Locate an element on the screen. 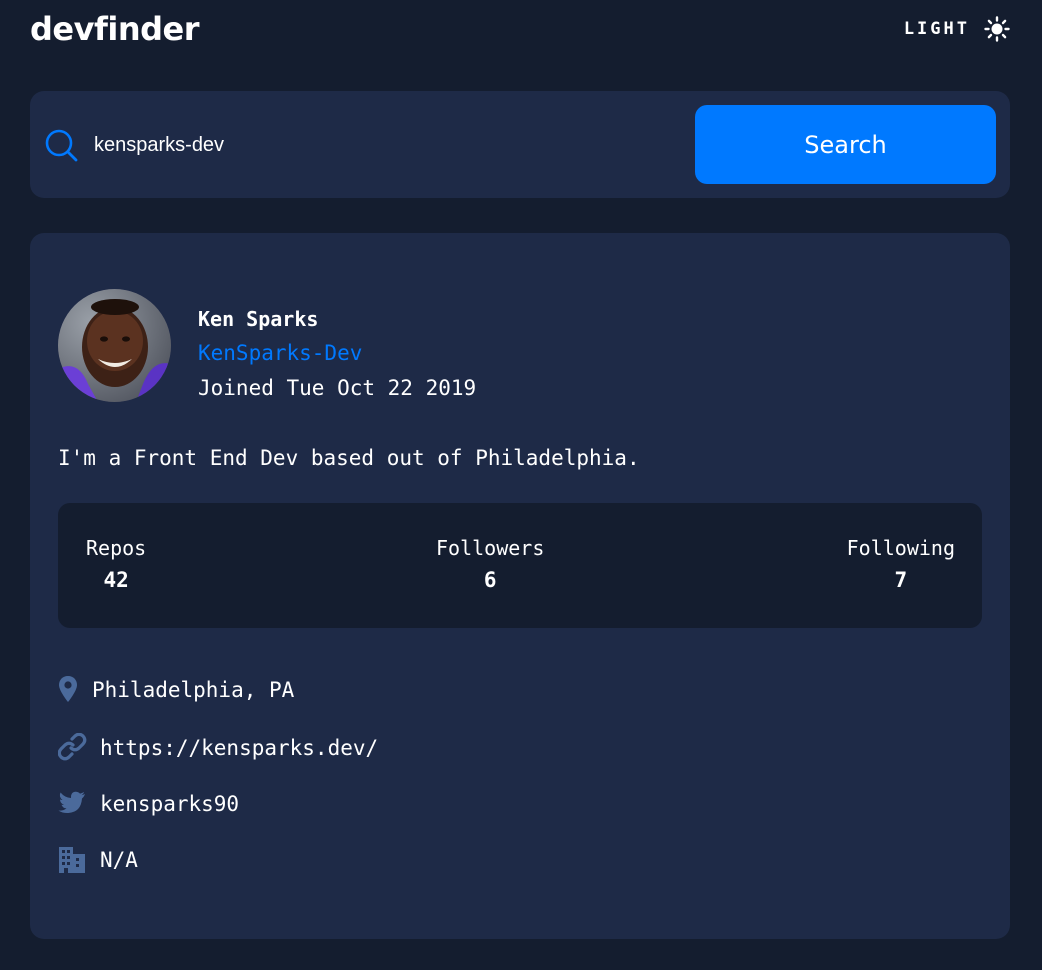 Image resolution: width=1042 pixels, height=970 pixels. stat-following: Following 7 is located at coordinates (901, 564).